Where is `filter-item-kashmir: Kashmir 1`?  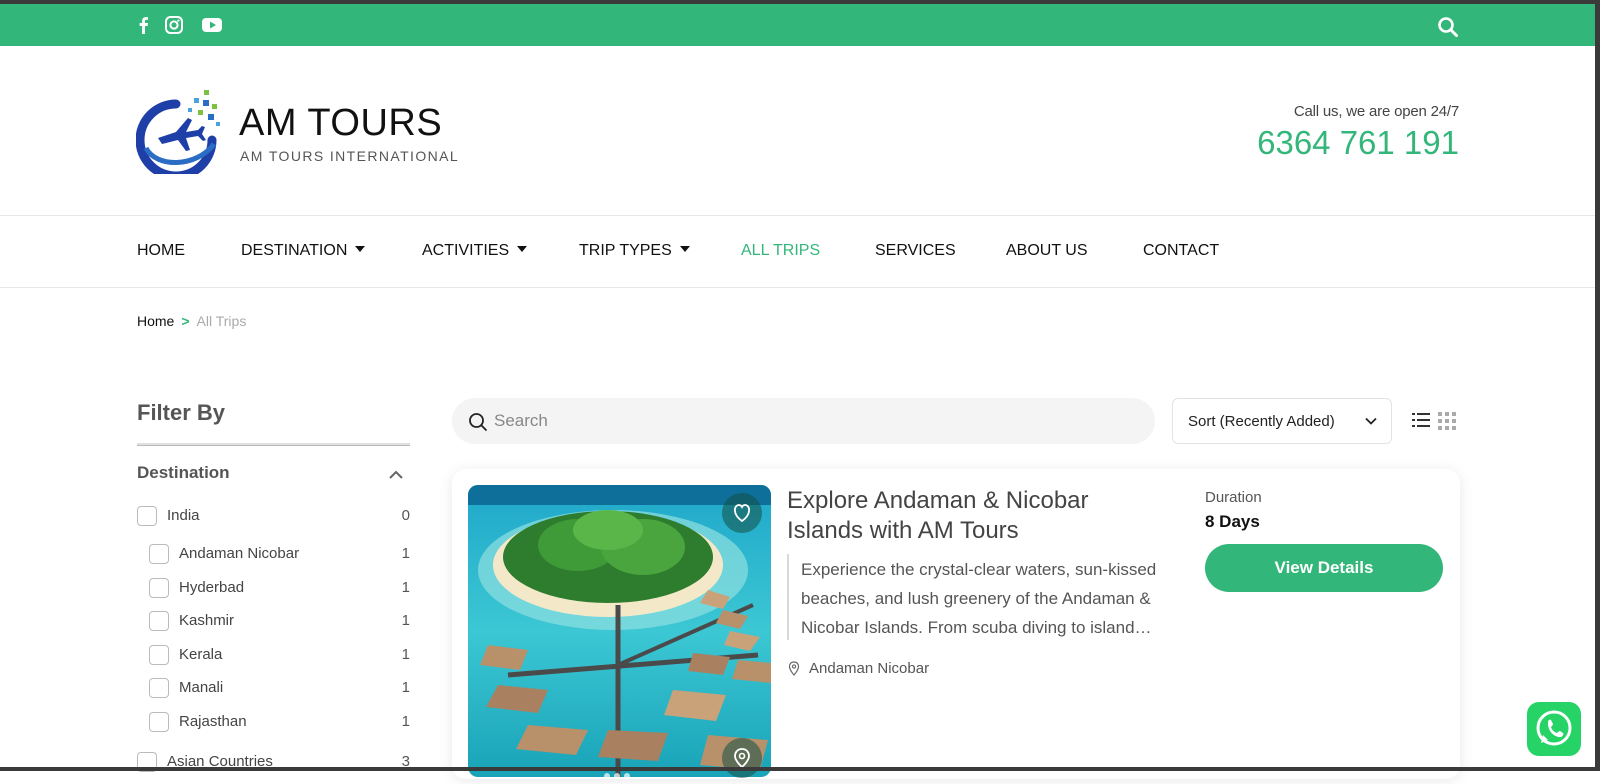 filter-item-kashmir: Kashmir 1 is located at coordinates (273, 621).